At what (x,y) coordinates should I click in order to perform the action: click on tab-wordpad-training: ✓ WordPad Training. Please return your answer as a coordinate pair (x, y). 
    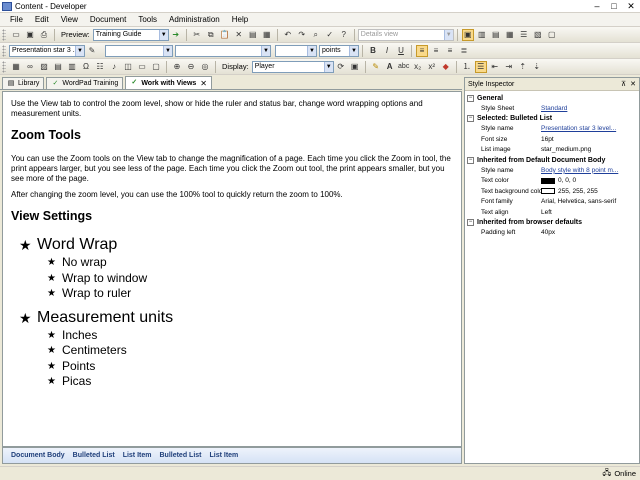
    Looking at the image, I should click on (85, 83).